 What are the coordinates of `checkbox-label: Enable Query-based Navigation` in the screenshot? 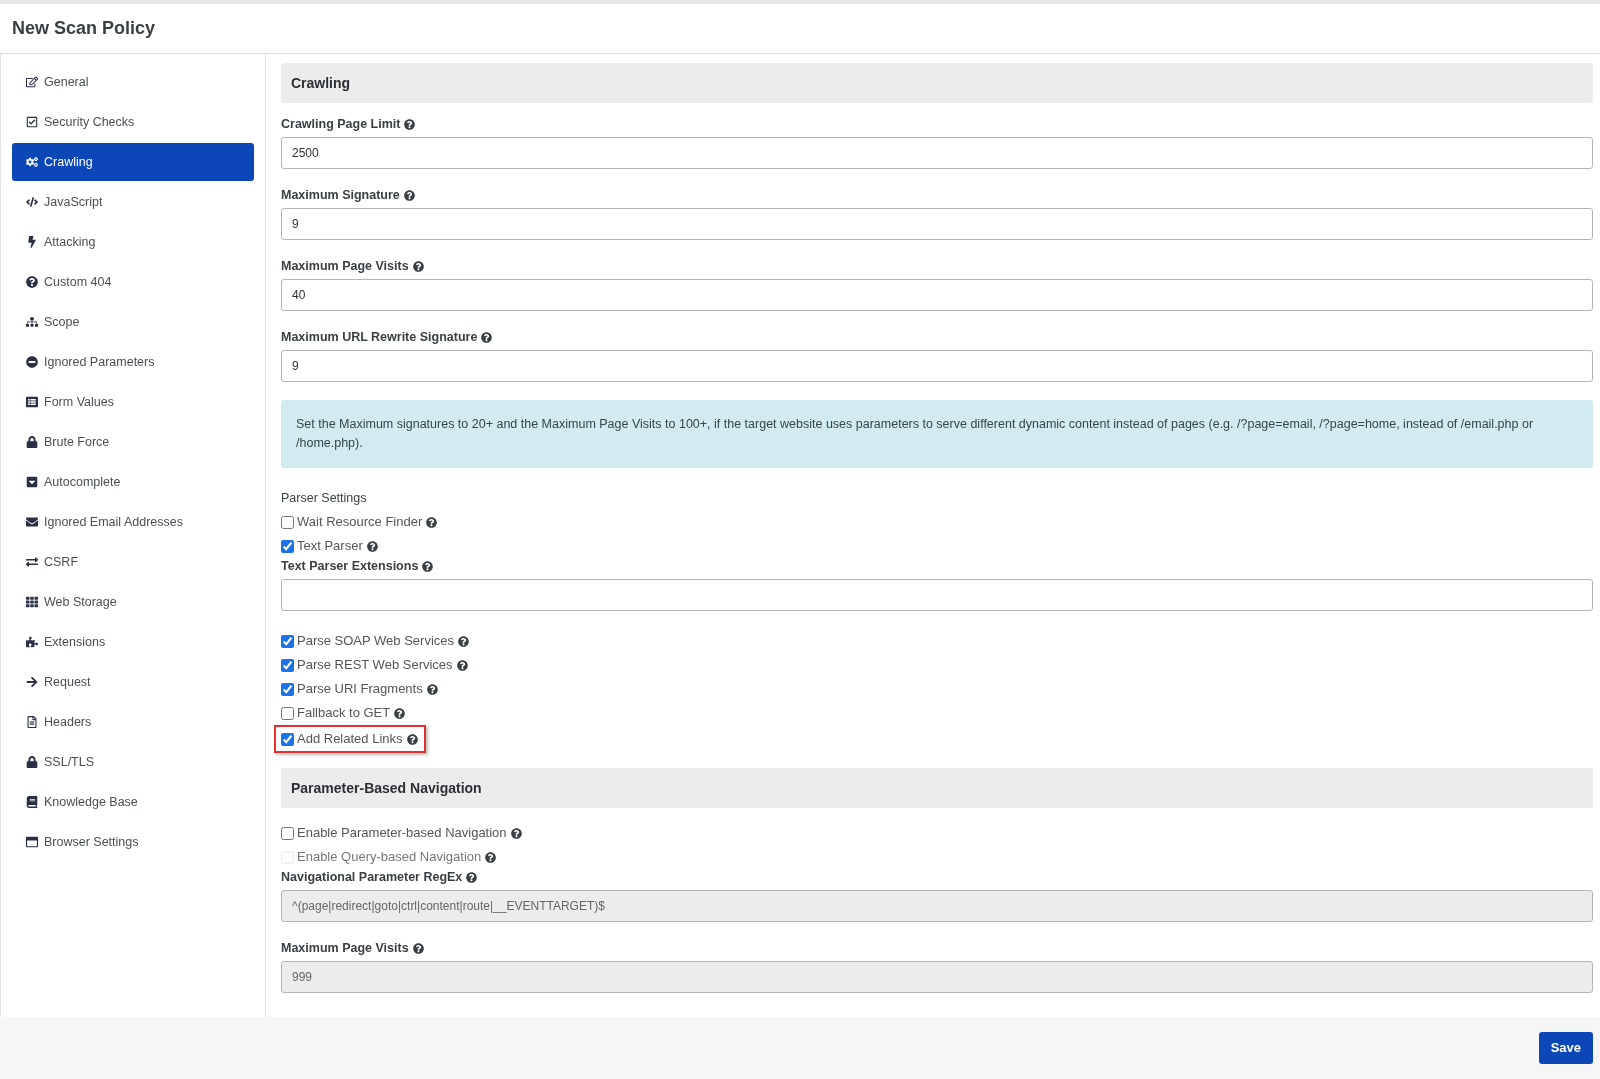 It's located at (389, 857).